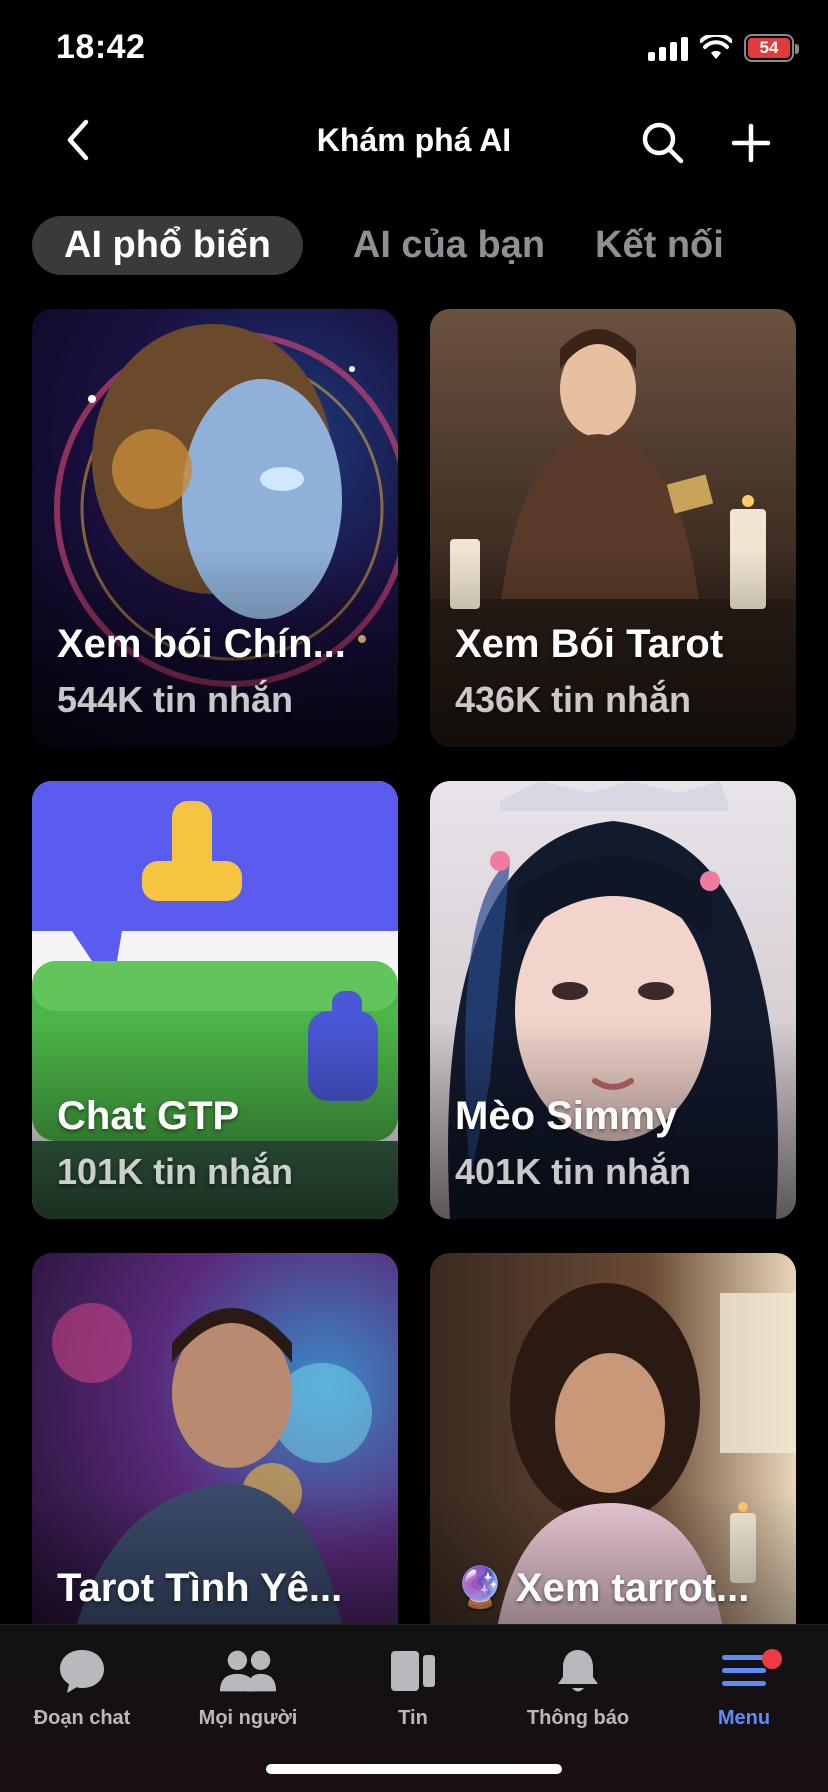 The width and height of the screenshot is (828, 1792). What do you see at coordinates (613, 1000) in the screenshot?
I see `ai-card: Mèo Simmy 401K tin nhắn` at bounding box center [613, 1000].